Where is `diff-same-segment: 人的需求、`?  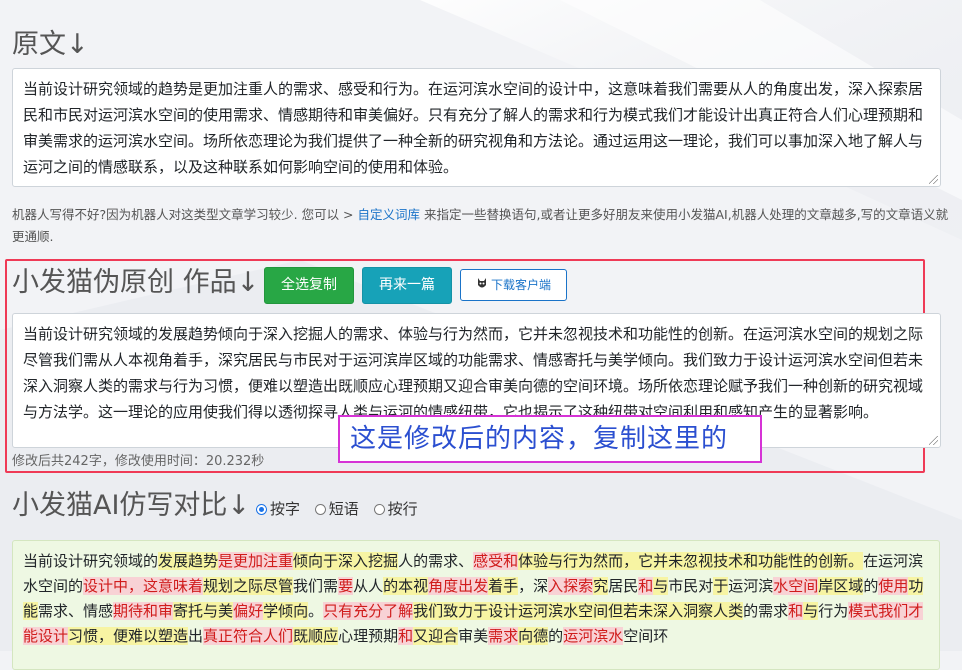
diff-same-segment: 人的需求、 is located at coordinates (436, 561).